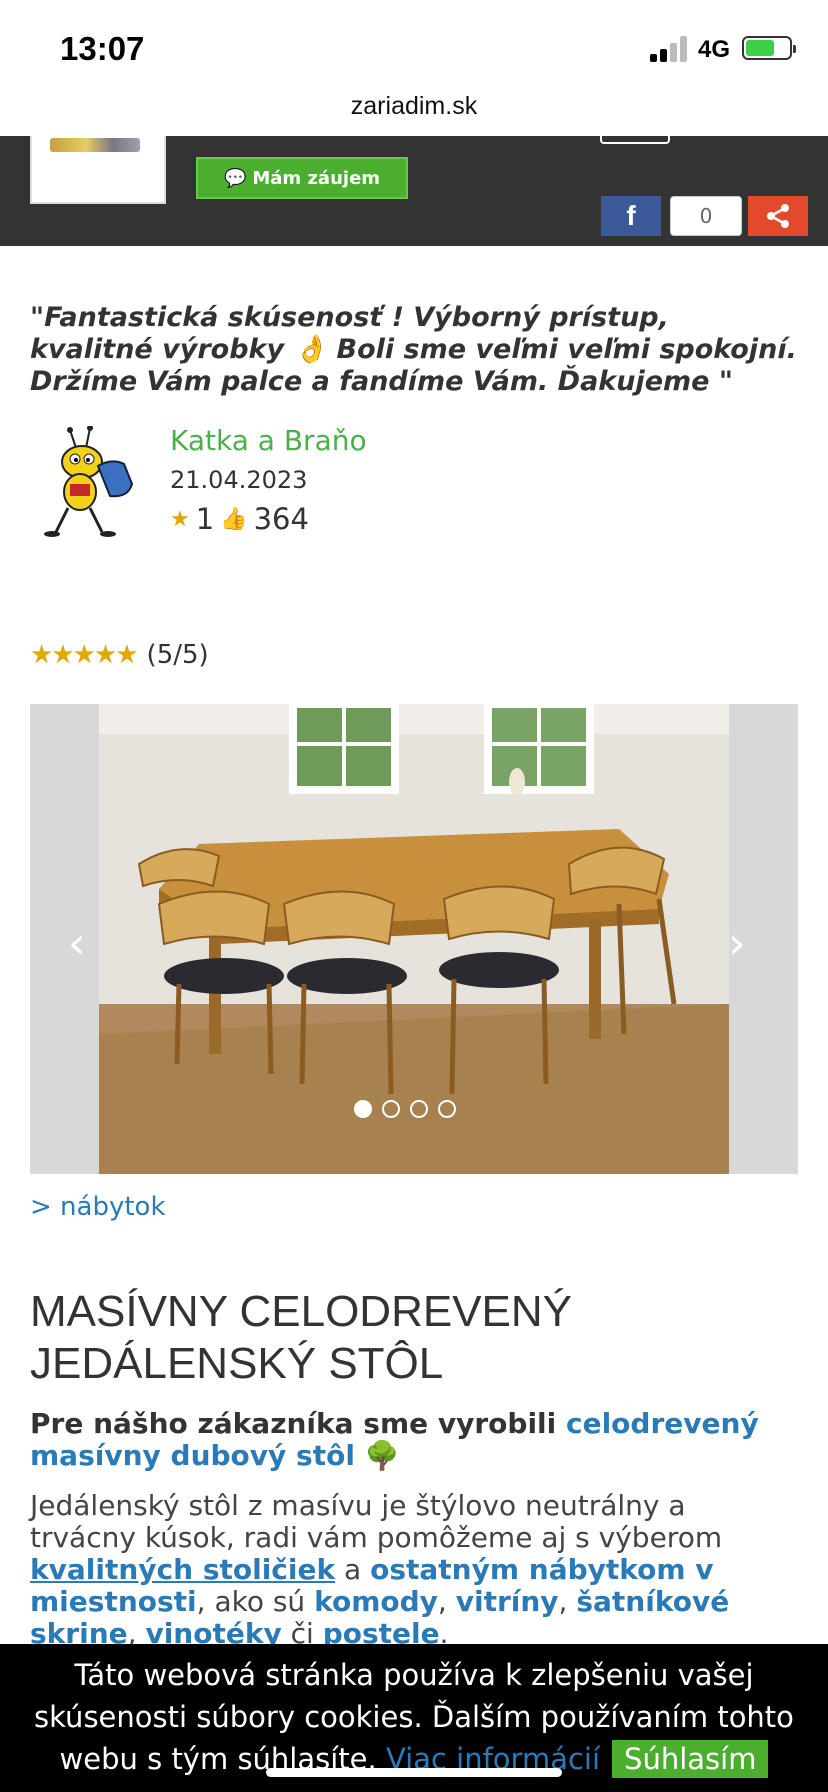 The width and height of the screenshot is (828, 1792). What do you see at coordinates (255, 1601) in the screenshot?
I see `paragraph-text: , ako sú` at bounding box center [255, 1601].